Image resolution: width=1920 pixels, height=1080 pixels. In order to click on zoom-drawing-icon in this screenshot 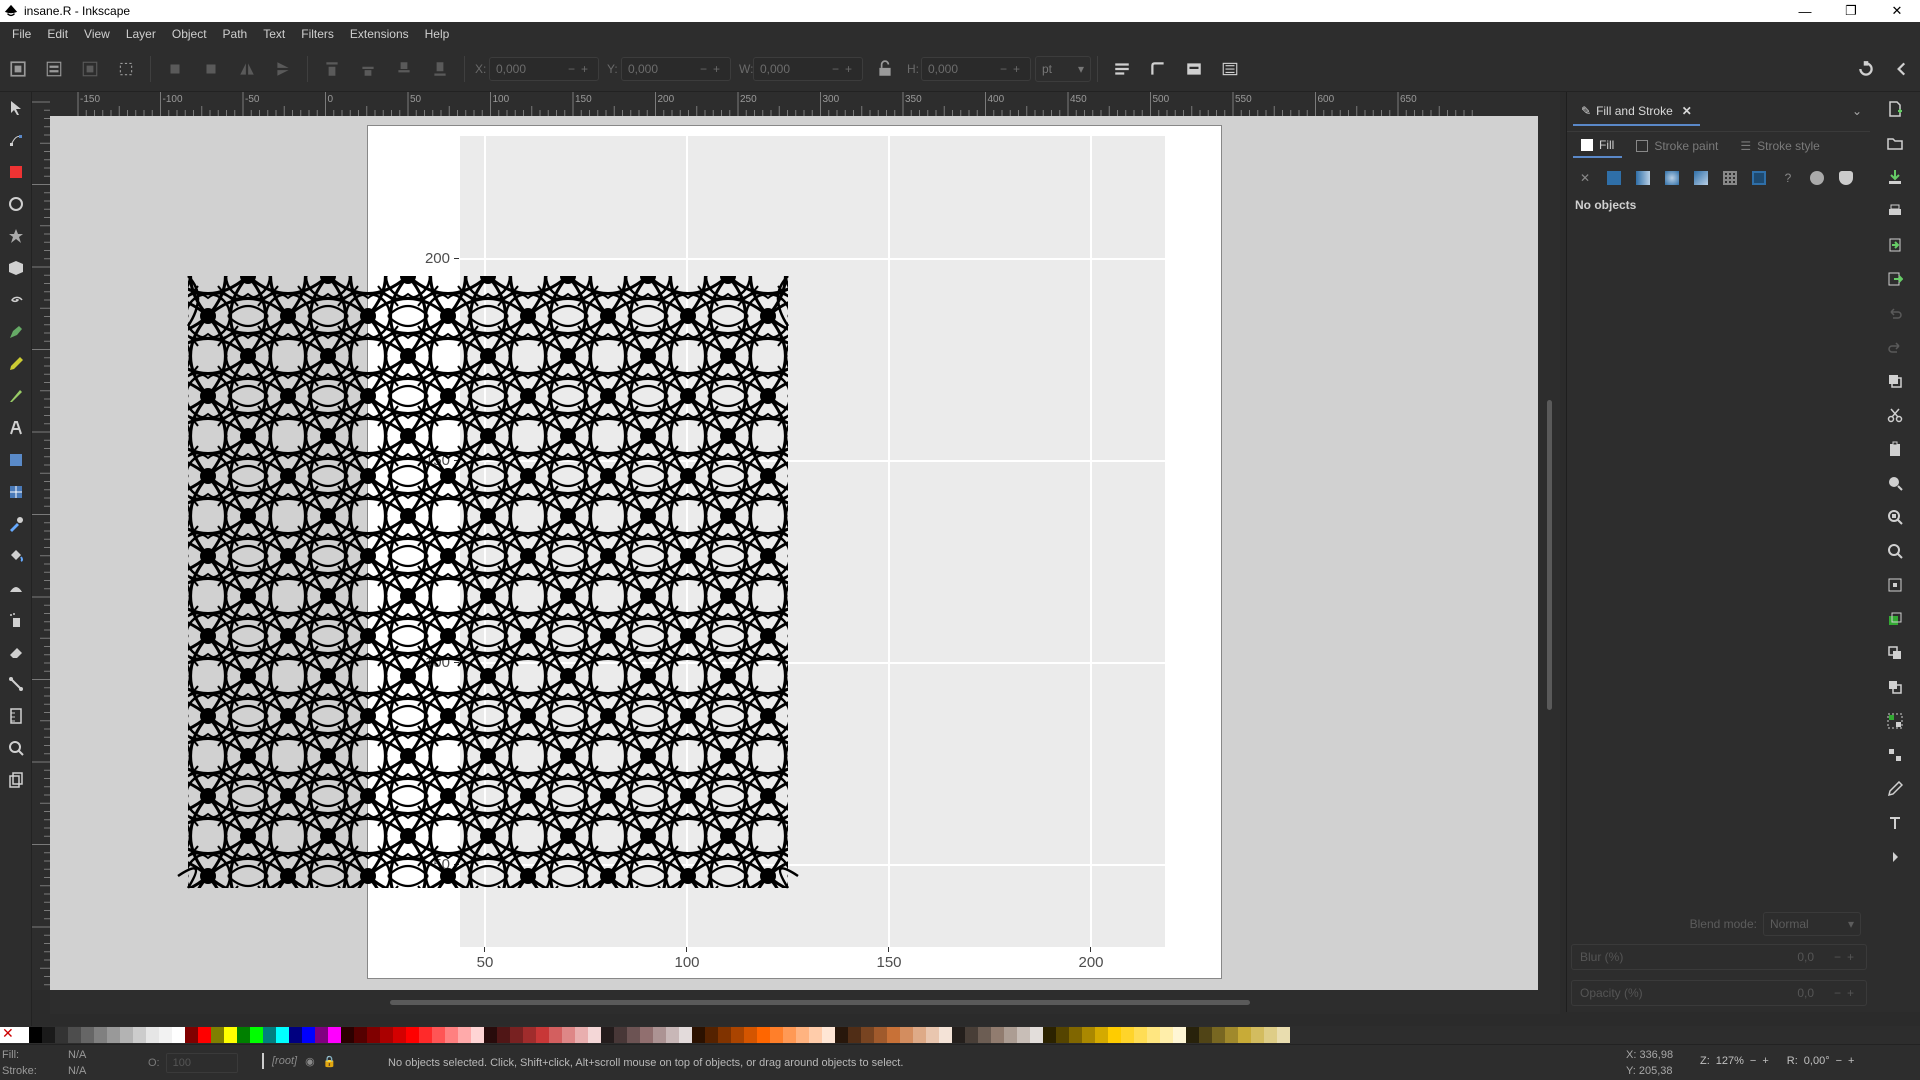, I will do `click(1895, 517)`.